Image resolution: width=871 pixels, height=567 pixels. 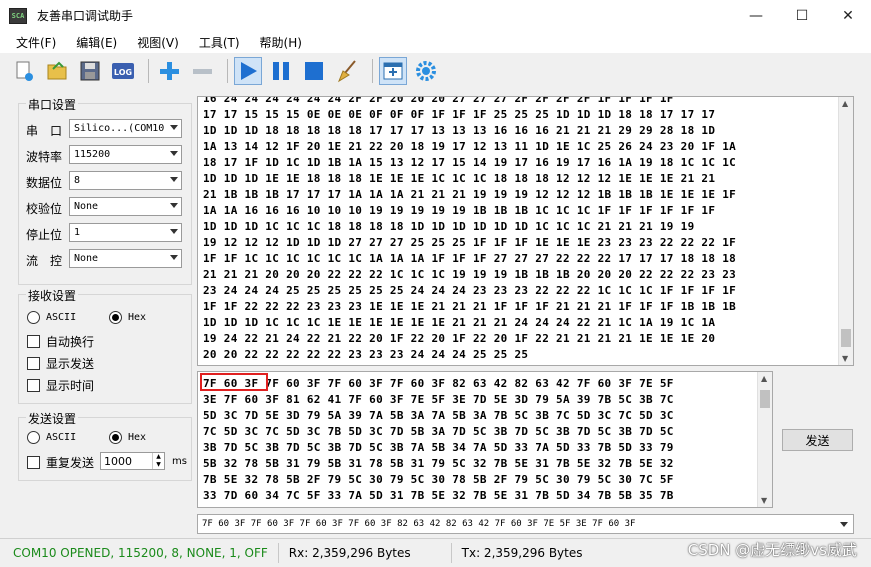 What do you see at coordinates (60, 385) in the screenshot?
I see `show-time-option: 显示时间` at bounding box center [60, 385].